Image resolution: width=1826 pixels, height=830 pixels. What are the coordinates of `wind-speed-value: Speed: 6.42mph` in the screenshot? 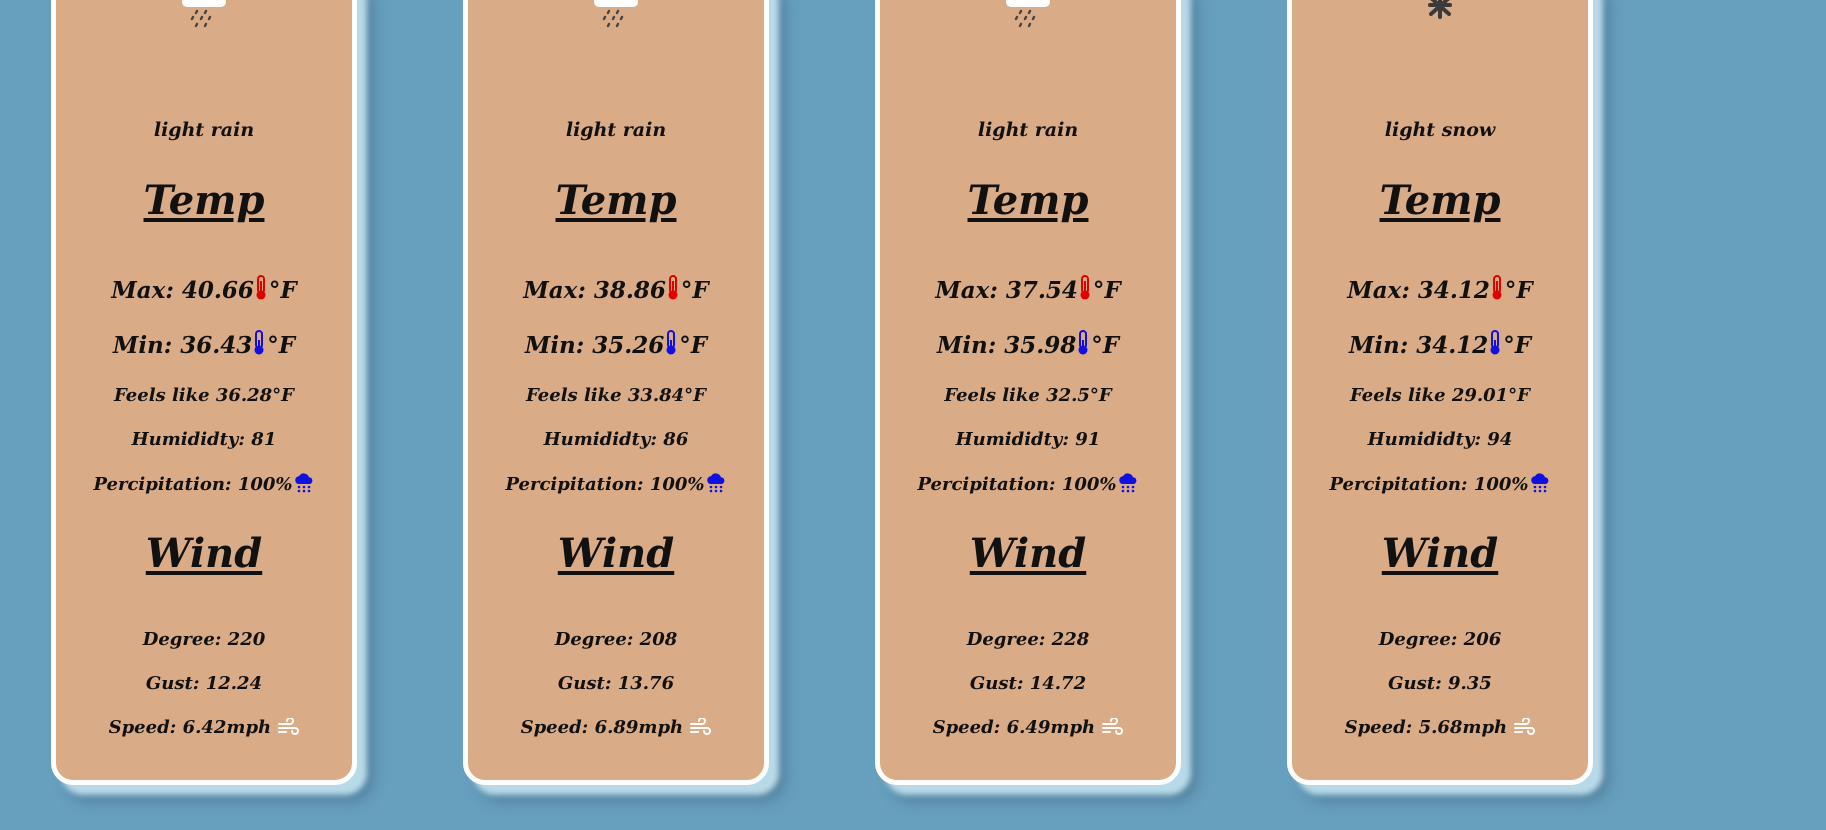 It's located at (190, 727).